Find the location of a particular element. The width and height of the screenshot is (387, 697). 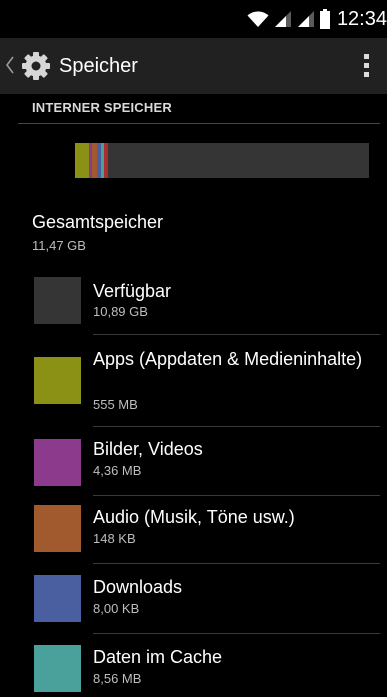

total-storage-value: 11,47 GB is located at coordinates (59, 245).